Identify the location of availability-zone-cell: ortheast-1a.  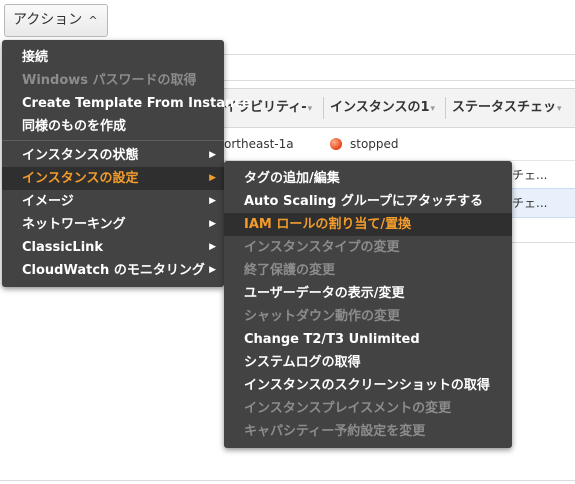
(259, 144).